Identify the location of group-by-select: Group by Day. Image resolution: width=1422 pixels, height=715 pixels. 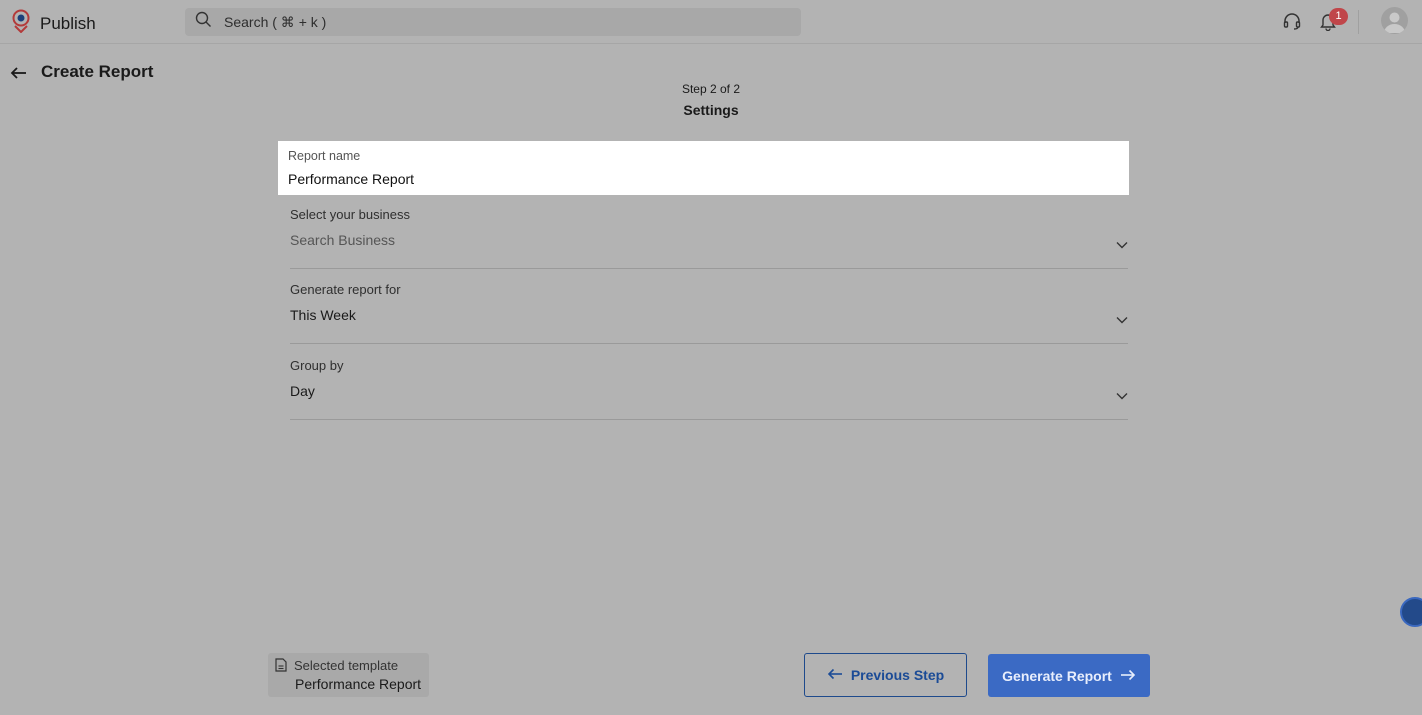
(709, 389).